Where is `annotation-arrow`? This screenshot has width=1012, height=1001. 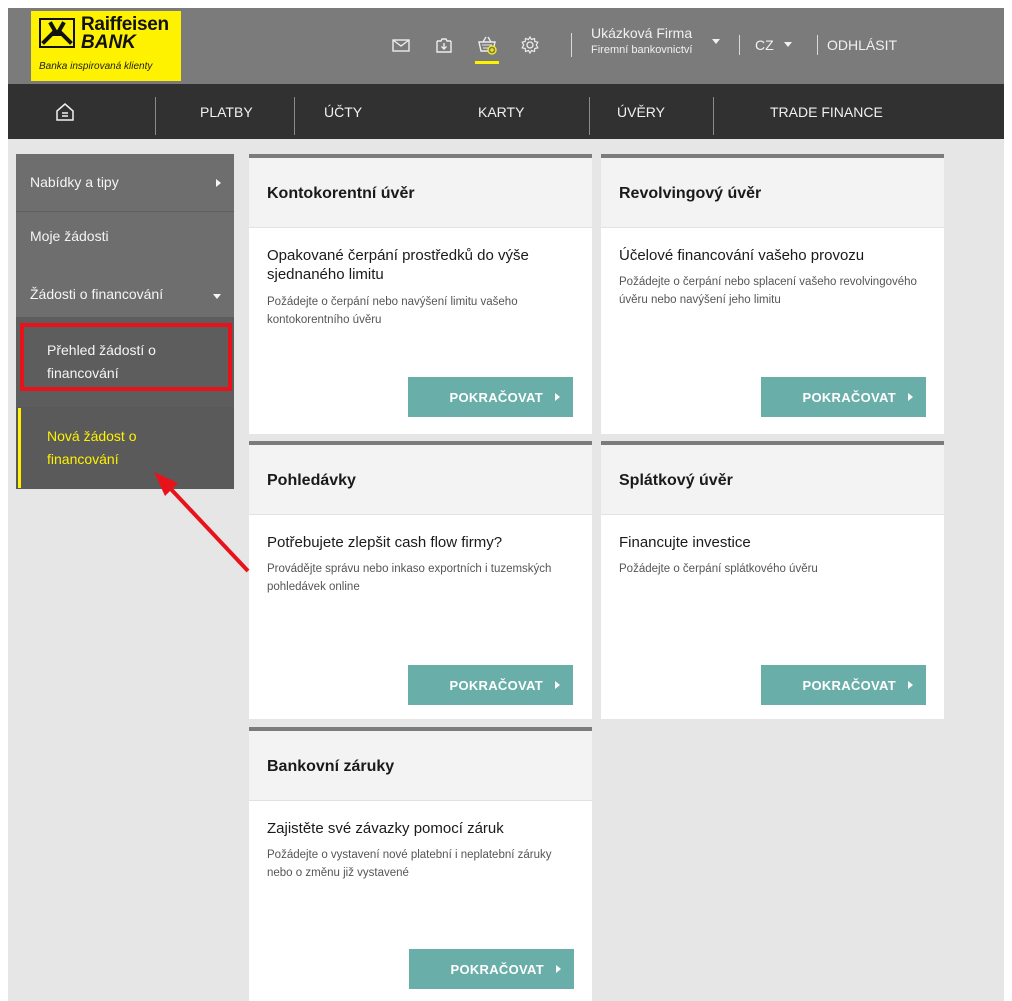 annotation-arrow is located at coordinates (202, 522).